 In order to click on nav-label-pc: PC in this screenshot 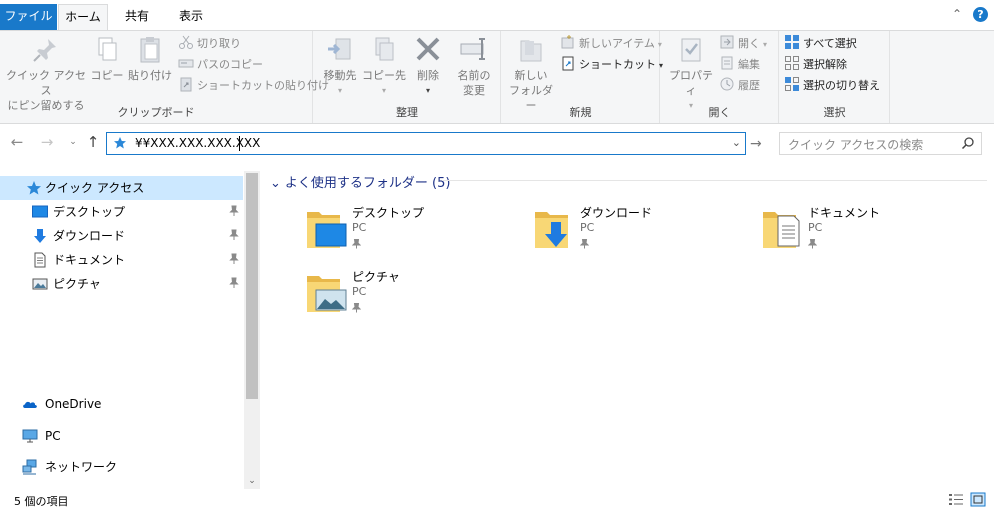, I will do `click(53, 436)`.